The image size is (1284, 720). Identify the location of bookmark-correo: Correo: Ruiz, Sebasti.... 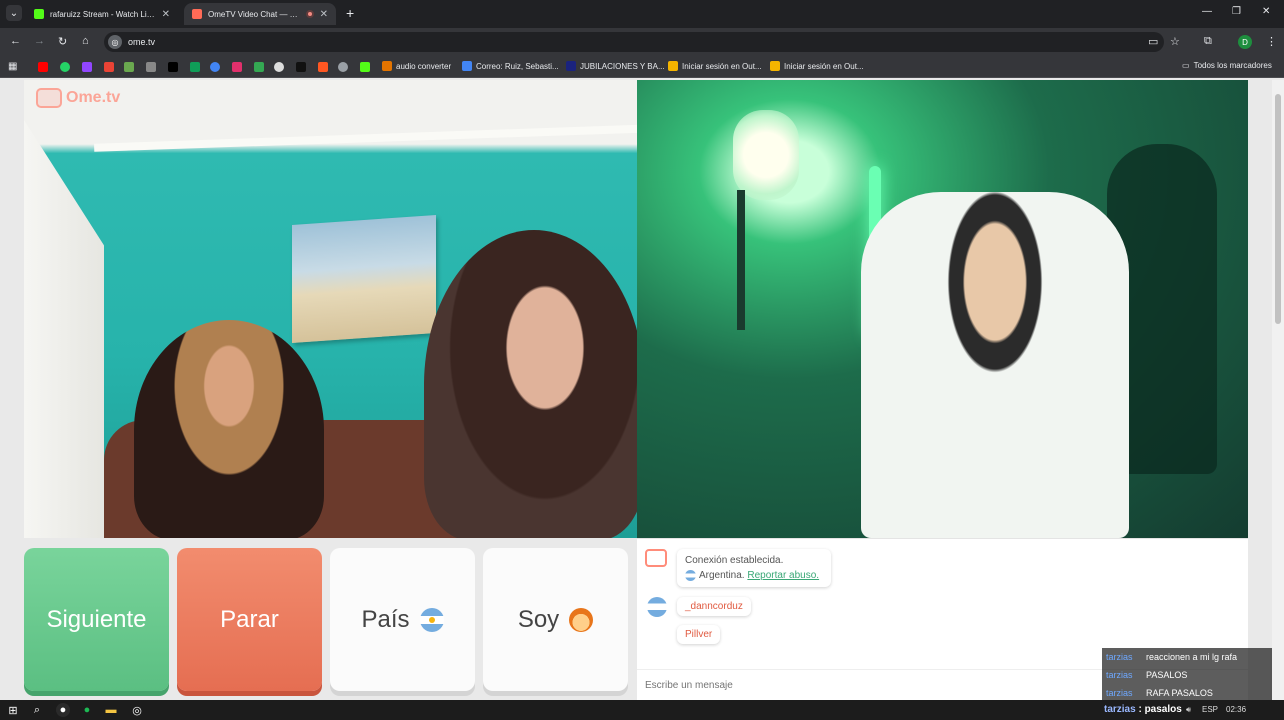
(510, 66).